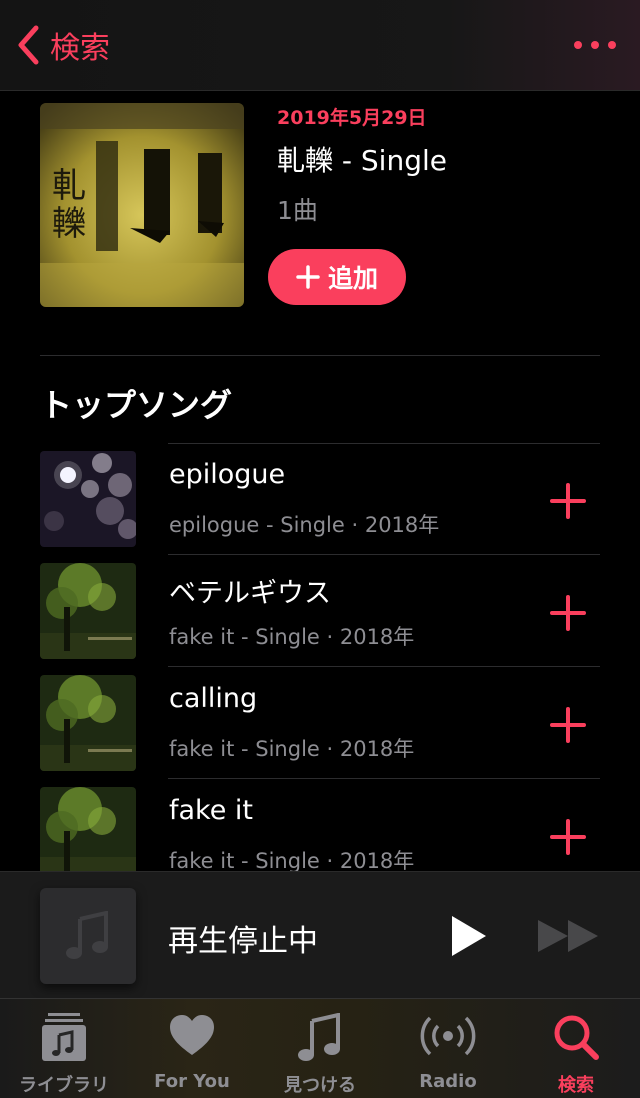 This screenshot has height=1098, width=640. Describe the element at coordinates (64, 1037) in the screenshot. I see `library-icon` at that location.